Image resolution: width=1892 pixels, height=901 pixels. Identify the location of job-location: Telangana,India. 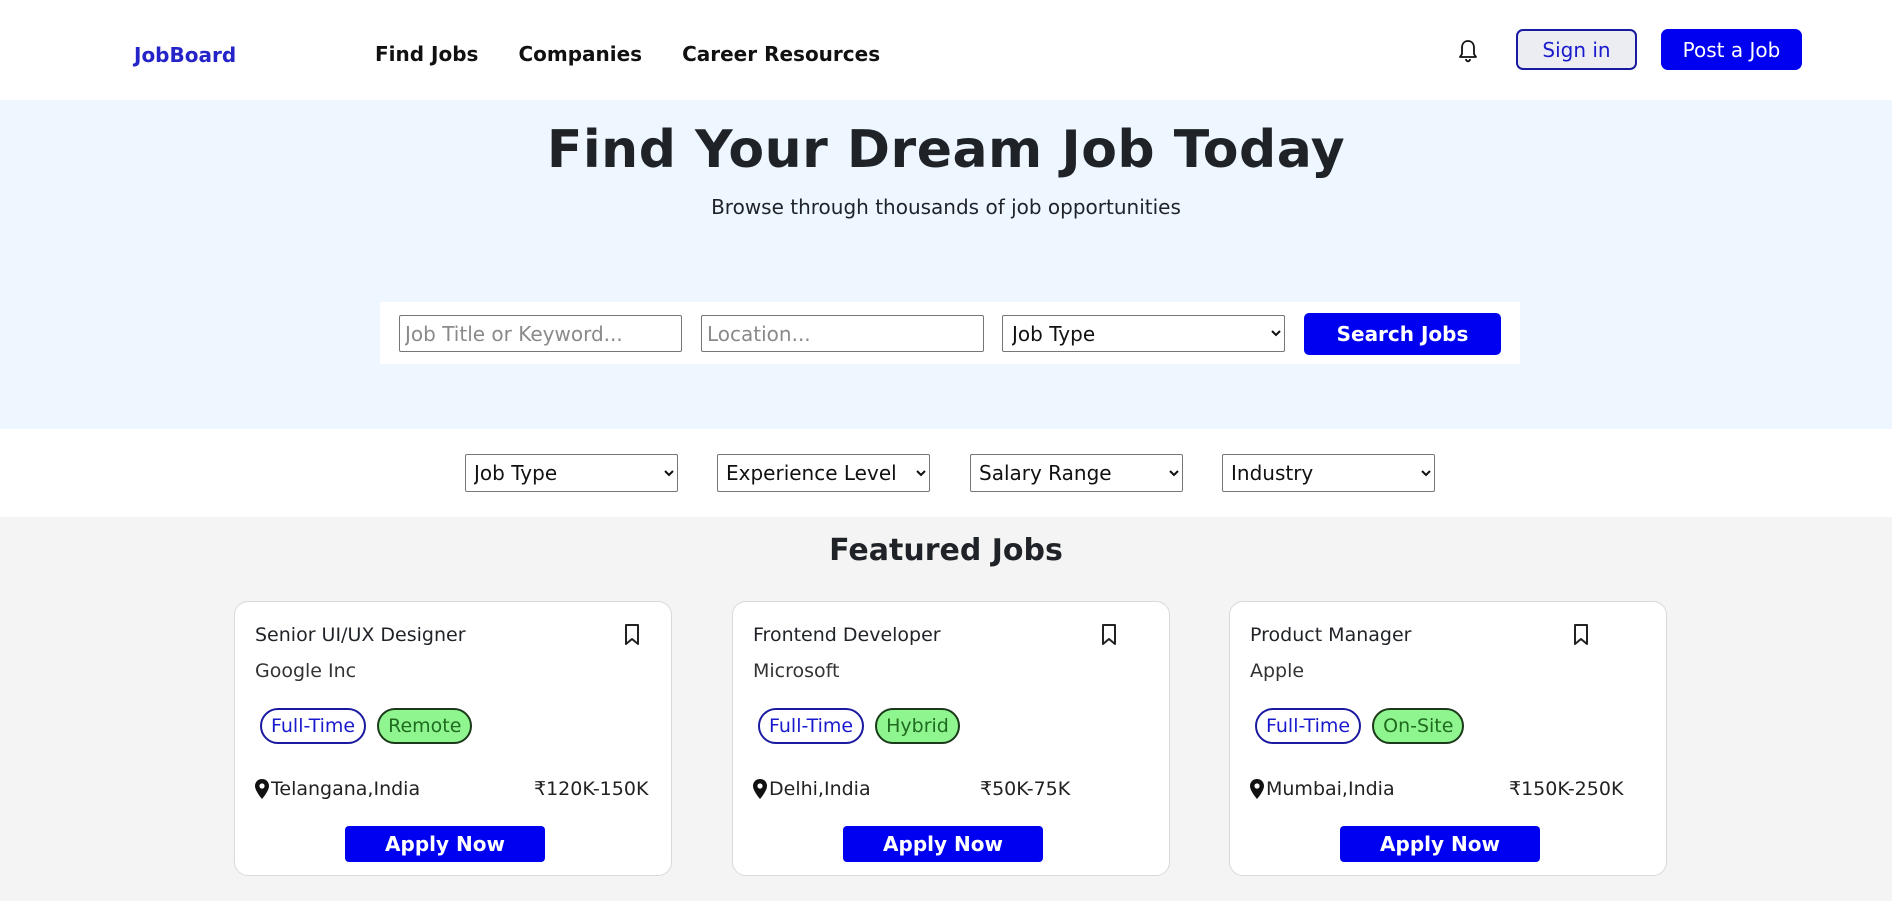
(337, 789).